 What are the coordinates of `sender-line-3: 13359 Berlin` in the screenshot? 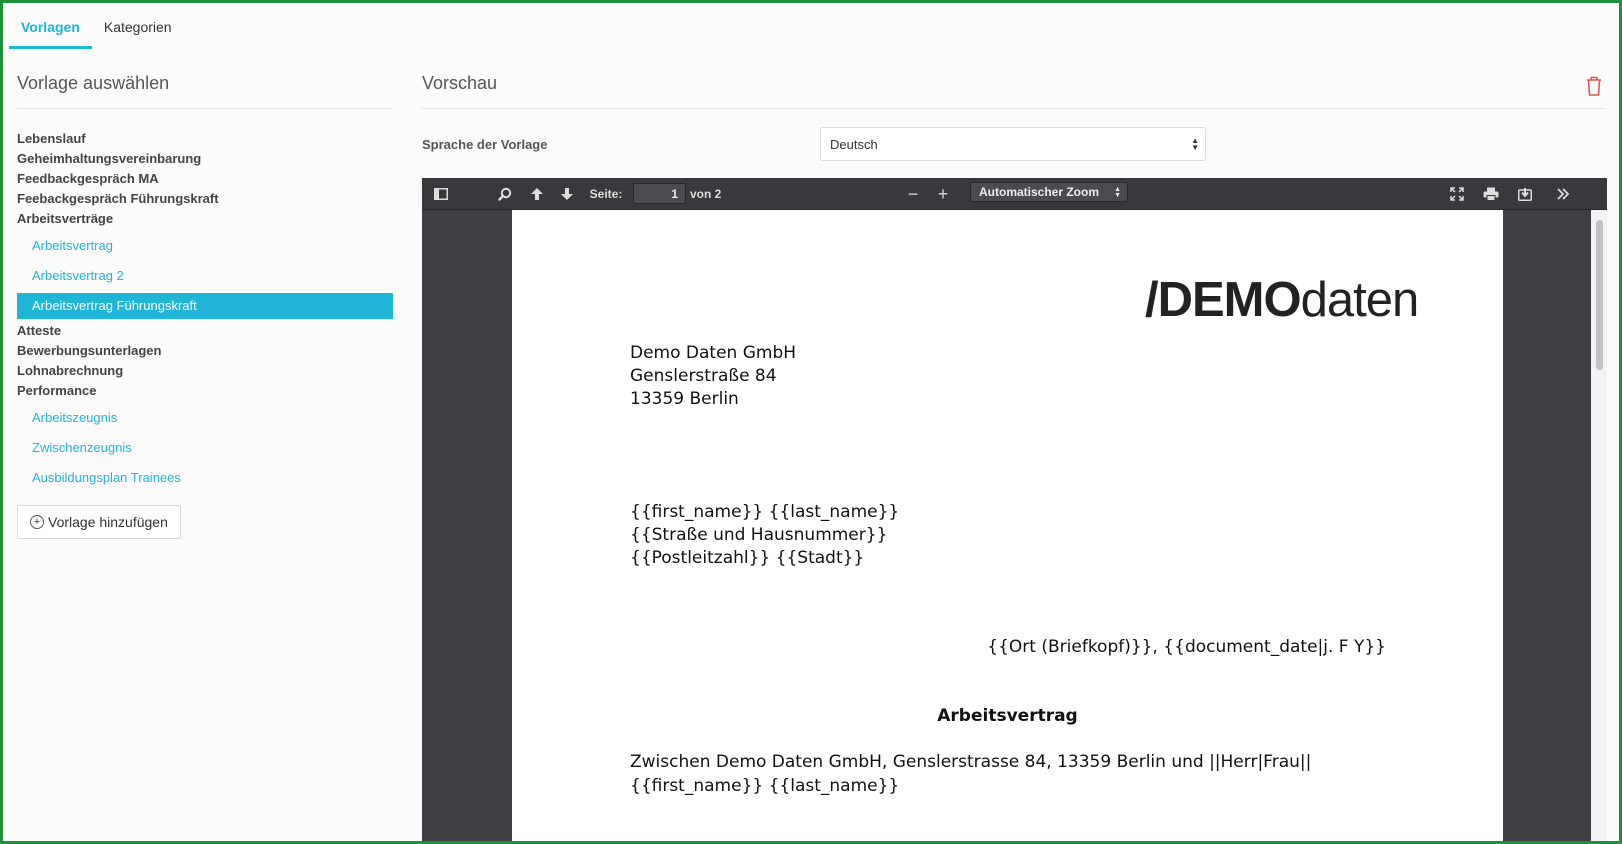 It's located at (684, 399).